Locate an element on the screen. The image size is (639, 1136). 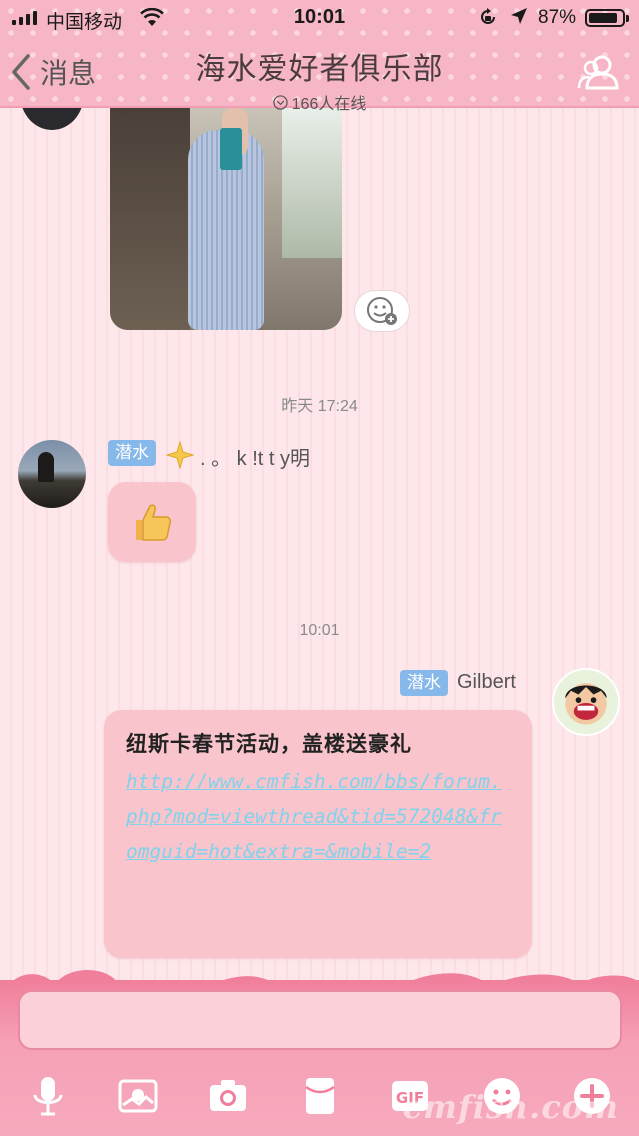
online-count-label: 166人在线 is located at coordinates (329, 104).